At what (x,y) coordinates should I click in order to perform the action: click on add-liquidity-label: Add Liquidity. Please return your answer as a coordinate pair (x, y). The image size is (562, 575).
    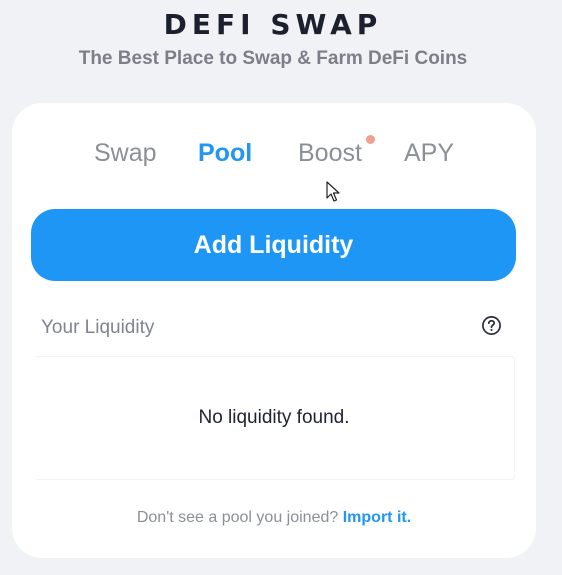
    Looking at the image, I should click on (273, 244).